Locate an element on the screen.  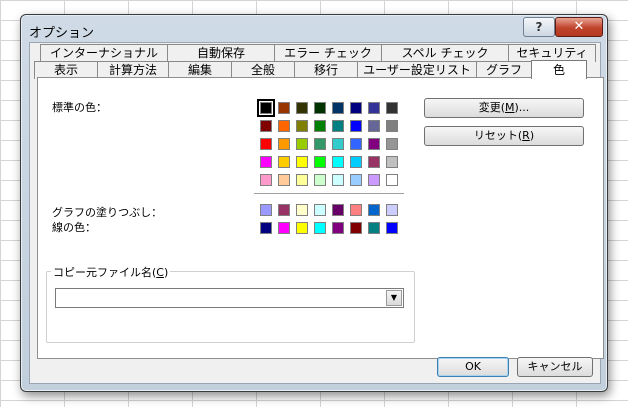
dialog-title: オプション is located at coordinates (62, 33).